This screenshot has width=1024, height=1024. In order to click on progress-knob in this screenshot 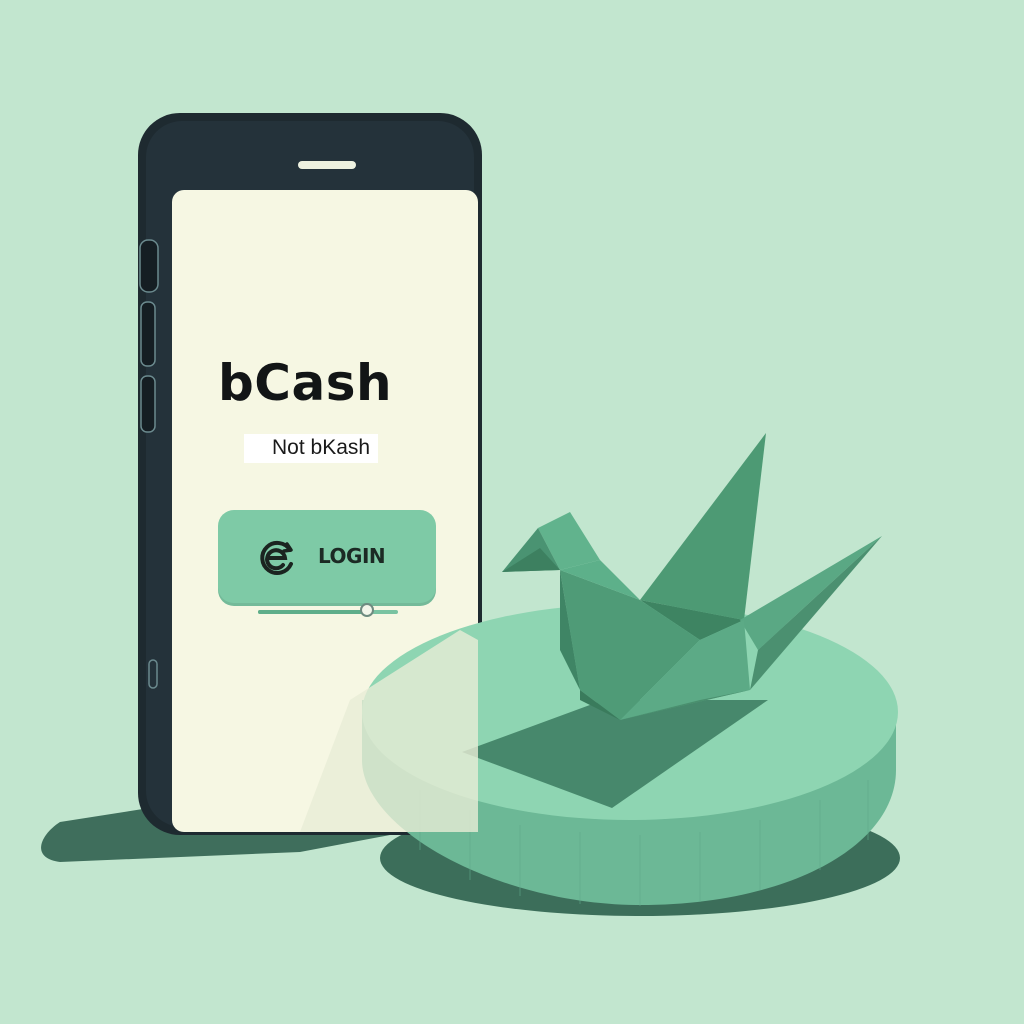, I will do `click(367, 610)`.